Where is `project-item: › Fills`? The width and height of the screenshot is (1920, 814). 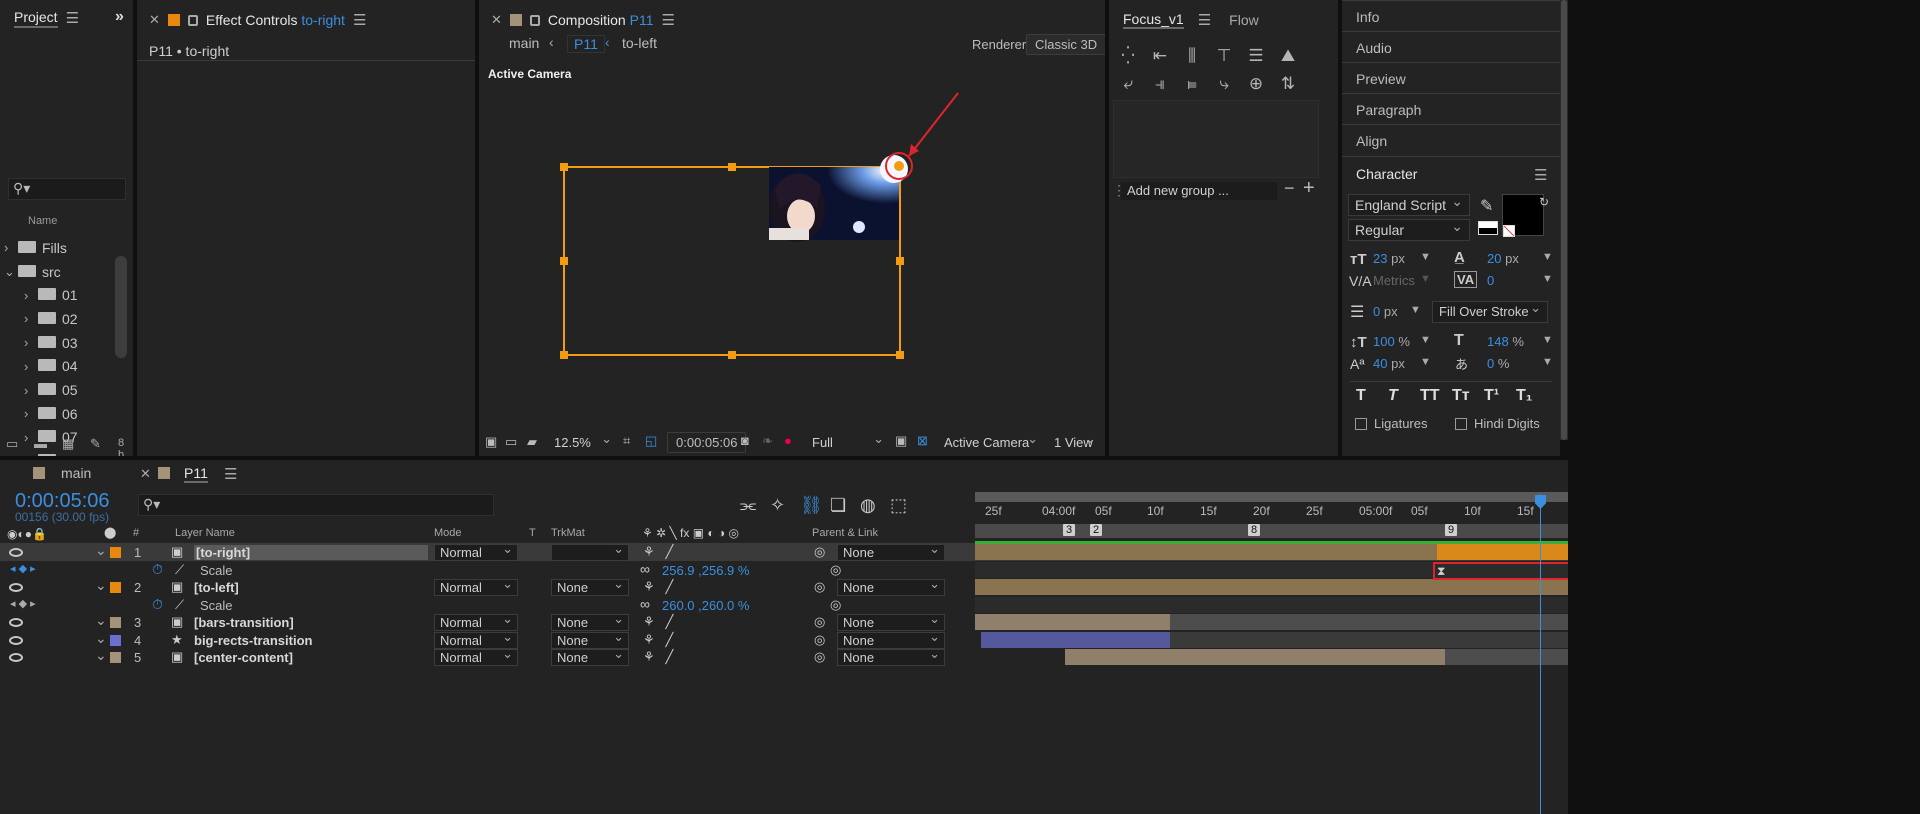
project-item: › Fills is located at coordinates (52, 248).